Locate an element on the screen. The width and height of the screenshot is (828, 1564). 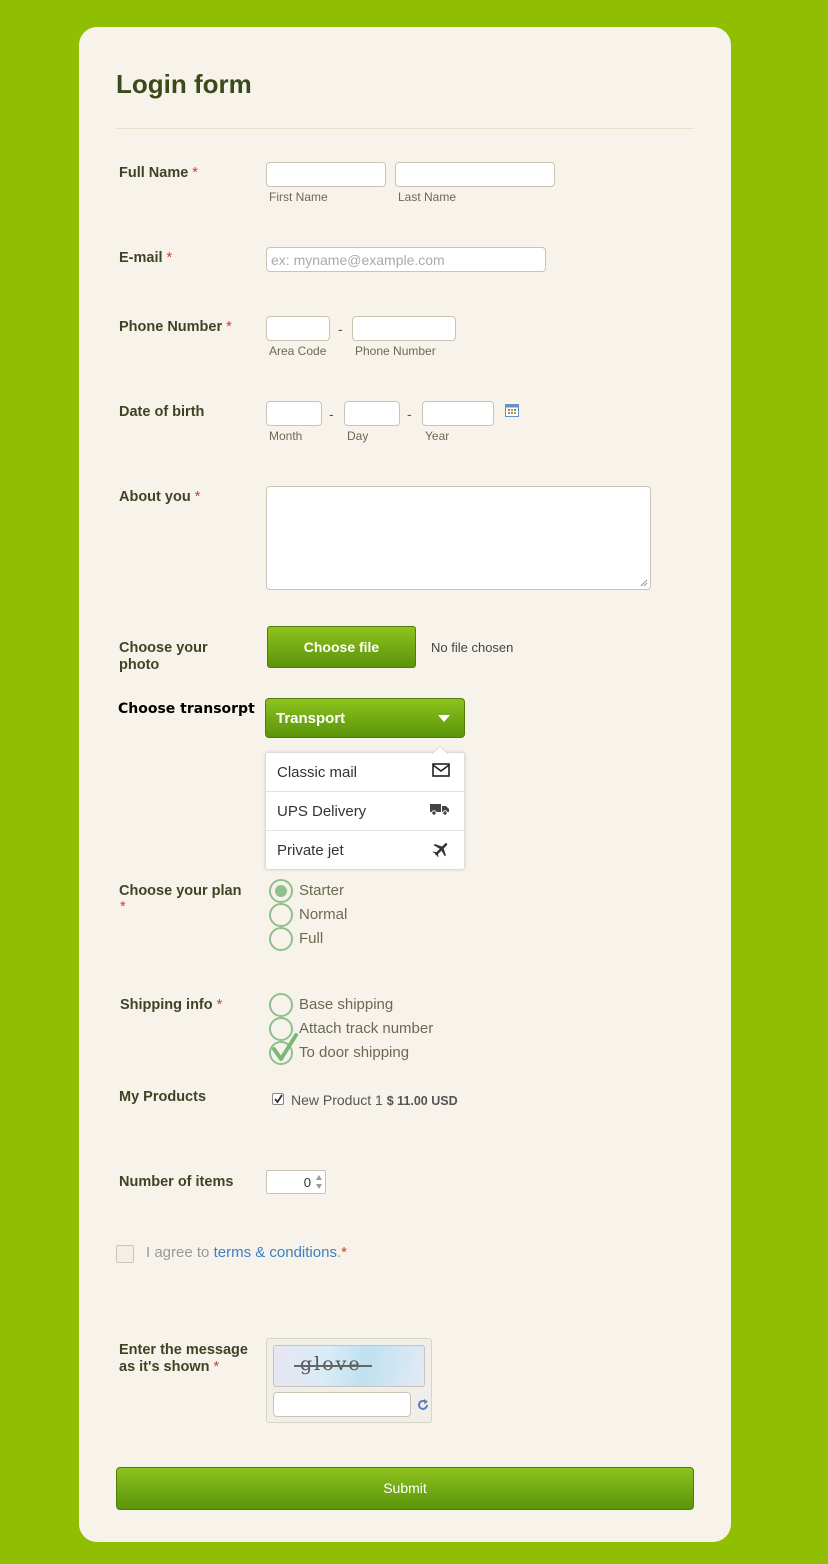
shipping-checkbox-door is located at coordinates (283, 1049).